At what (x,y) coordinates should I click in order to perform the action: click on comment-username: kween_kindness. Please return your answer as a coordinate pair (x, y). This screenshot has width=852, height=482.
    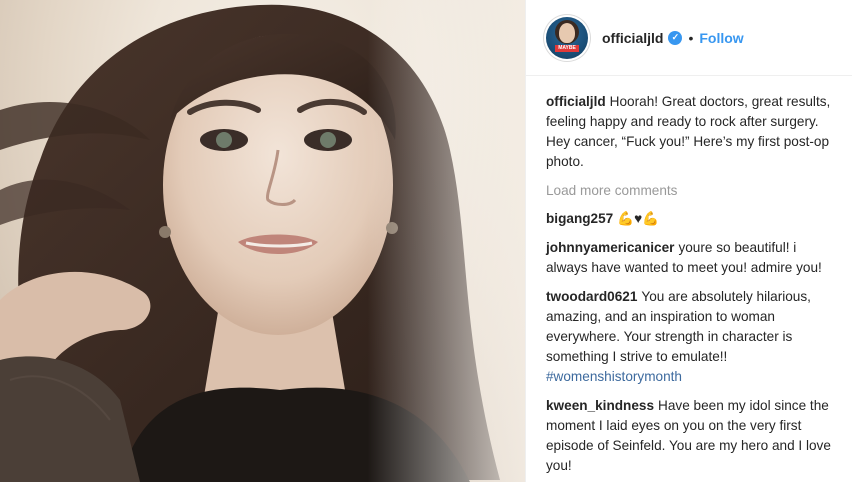
    Looking at the image, I should click on (600, 405).